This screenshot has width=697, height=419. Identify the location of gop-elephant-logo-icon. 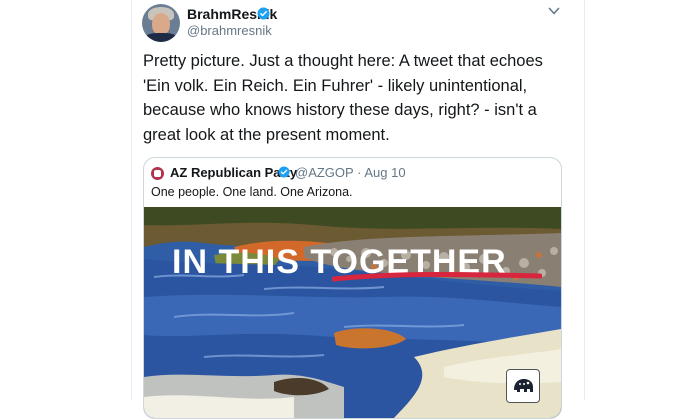
(523, 386).